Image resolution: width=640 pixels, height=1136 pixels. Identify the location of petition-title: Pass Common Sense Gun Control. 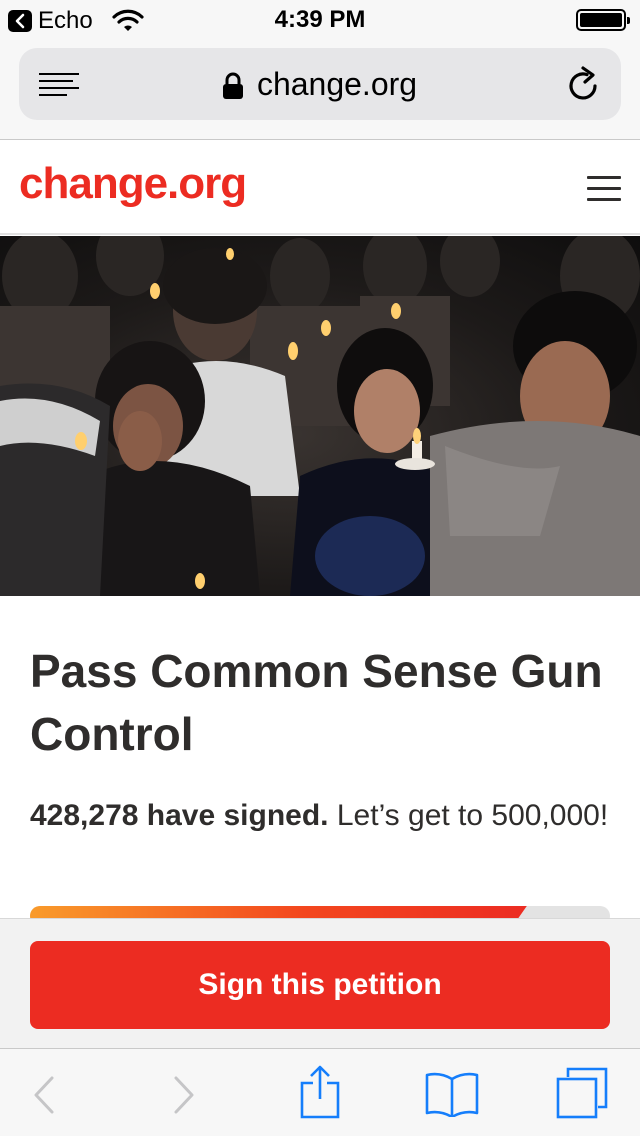
(316, 702).